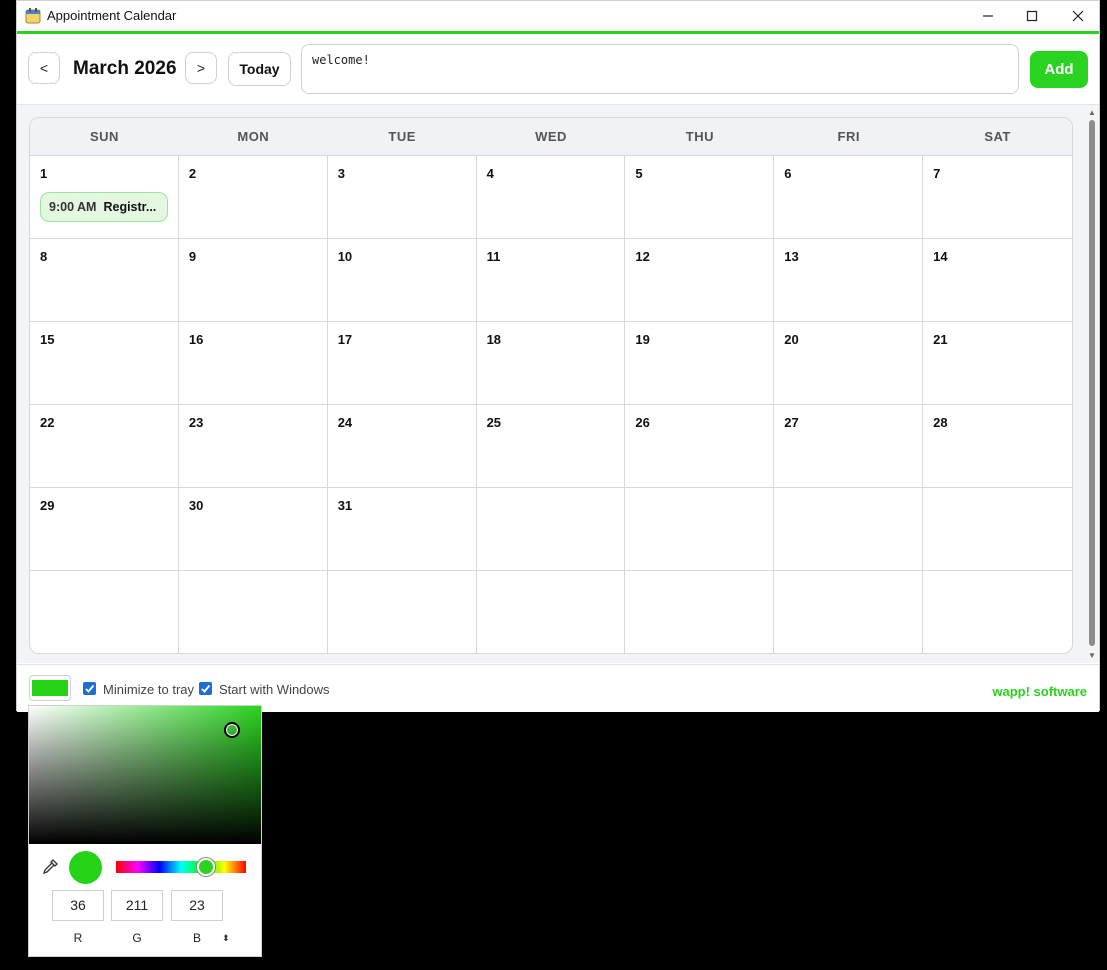 Image resolution: width=1107 pixels, height=970 pixels. What do you see at coordinates (997, 446) in the screenshot?
I see `day-cell: 28` at bounding box center [997, 446].